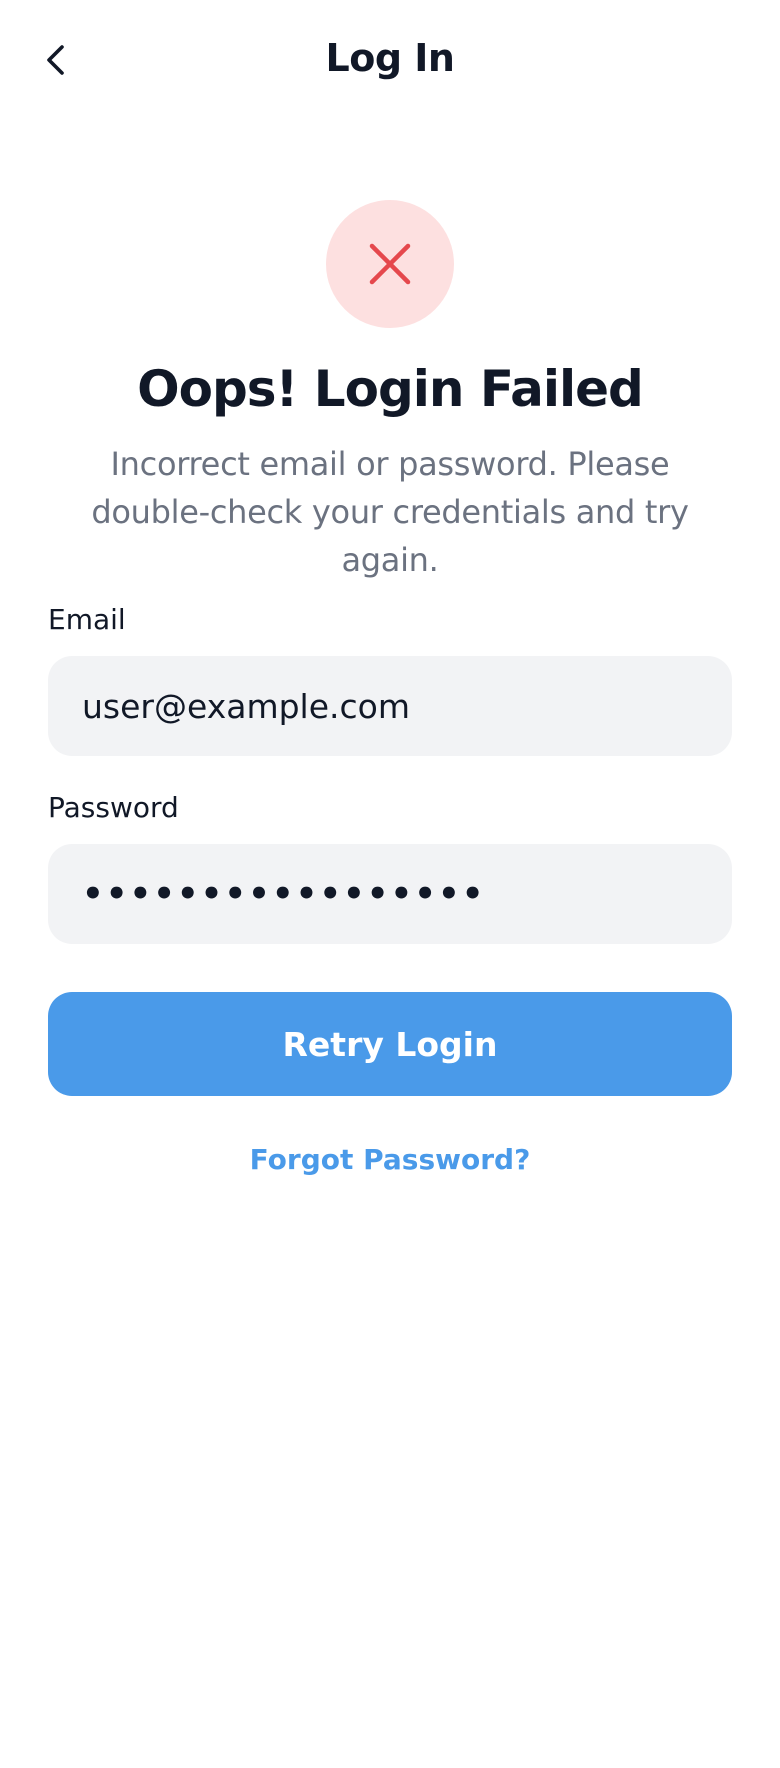 The width and height of the screenshot is (780, 1768). I want to click on header: Log In, so click(390, 60).